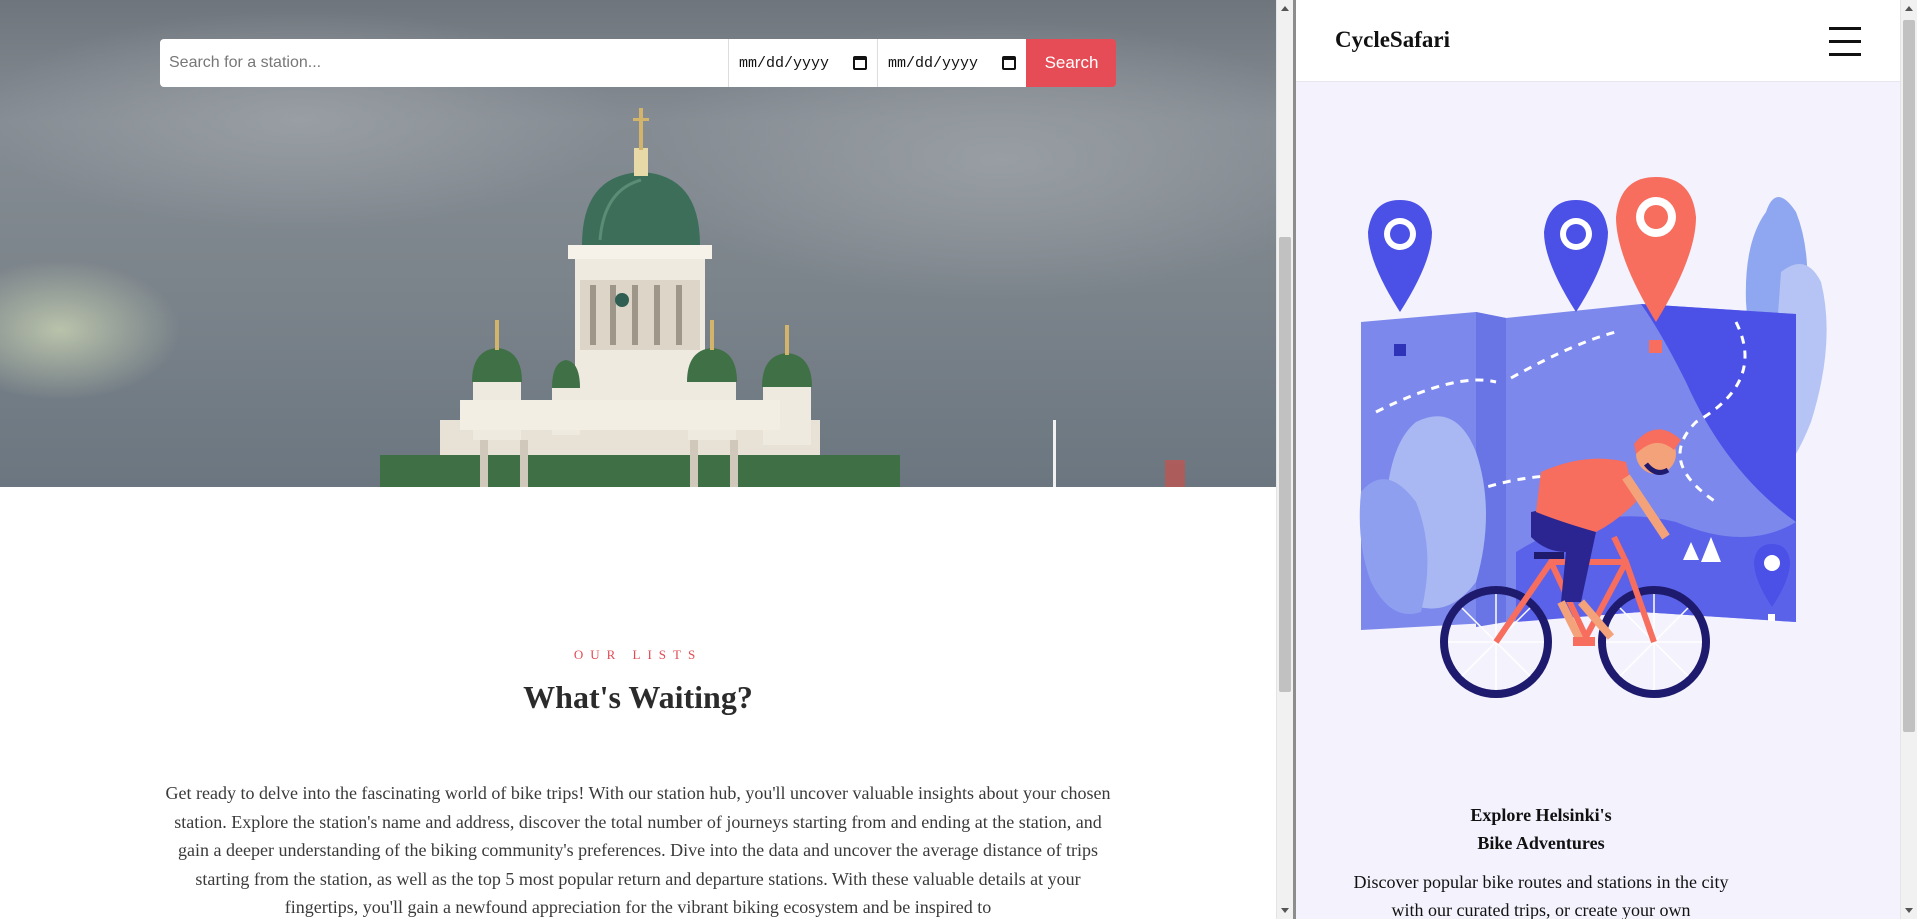 This screenshot has height=919, width=1917. I want to click on sidebar-scrollbar, so click(1908, 459).